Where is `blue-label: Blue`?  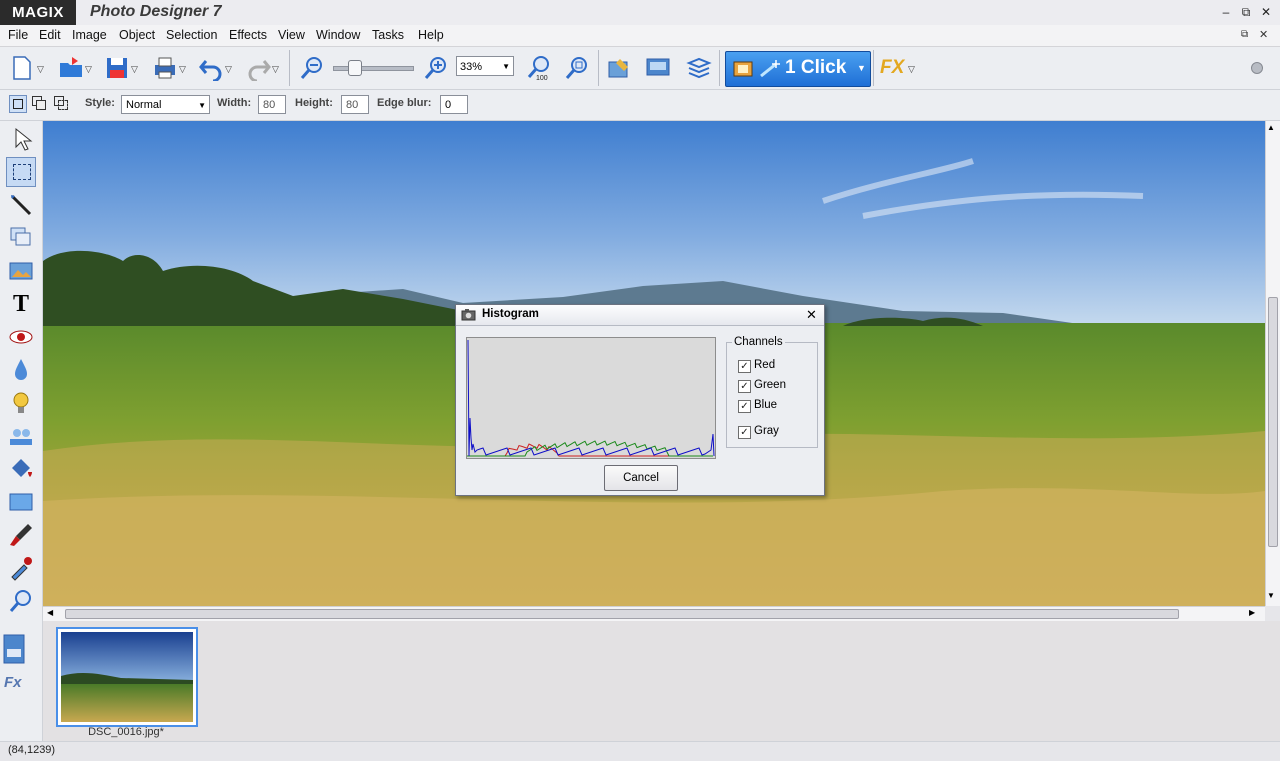 blue-label: Blue is located at coordinates (766, 405).